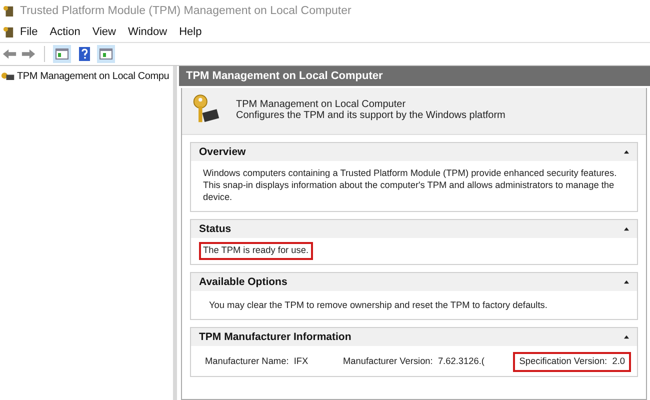  Describe the element at coordinates (190, 32) in the screenshot. I see `menu-item: Help` at that location.